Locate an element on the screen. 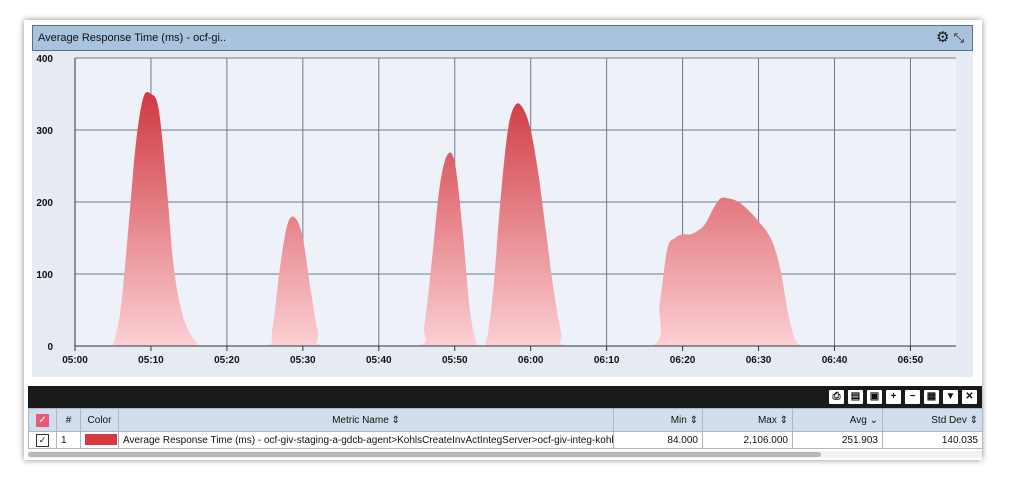  row-color-swatch is located at coordinates (99, 440).